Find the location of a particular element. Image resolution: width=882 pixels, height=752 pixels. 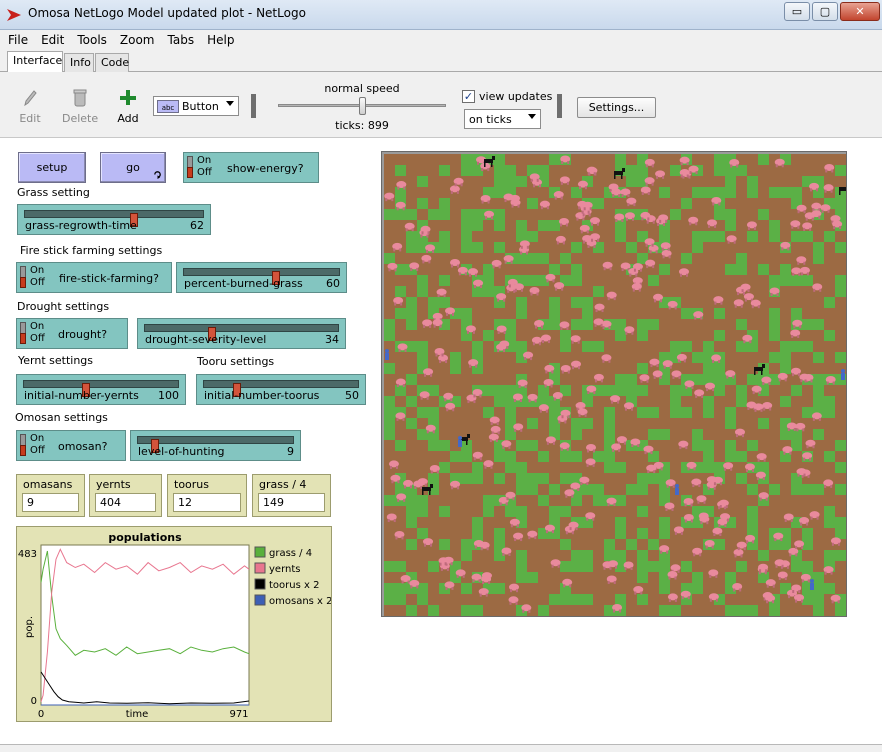

tab-info: Info is located at coordinates (79, 62).